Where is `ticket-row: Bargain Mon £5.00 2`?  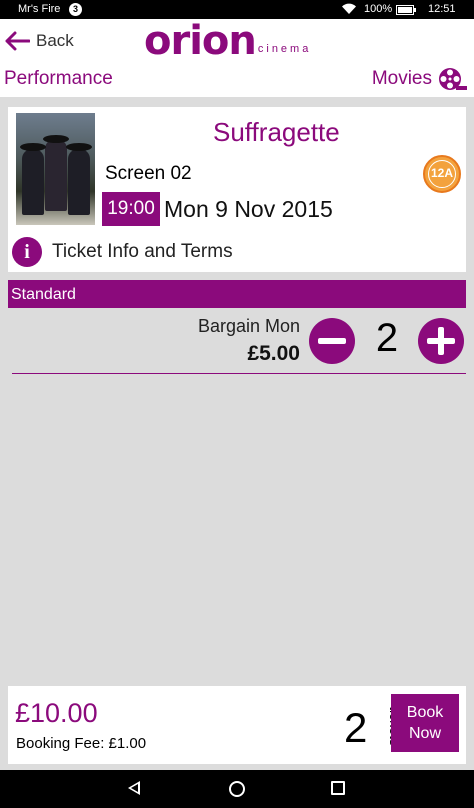 ticket-row: Bargain Mon £5.00 2 is located at coordinates (239, 343).